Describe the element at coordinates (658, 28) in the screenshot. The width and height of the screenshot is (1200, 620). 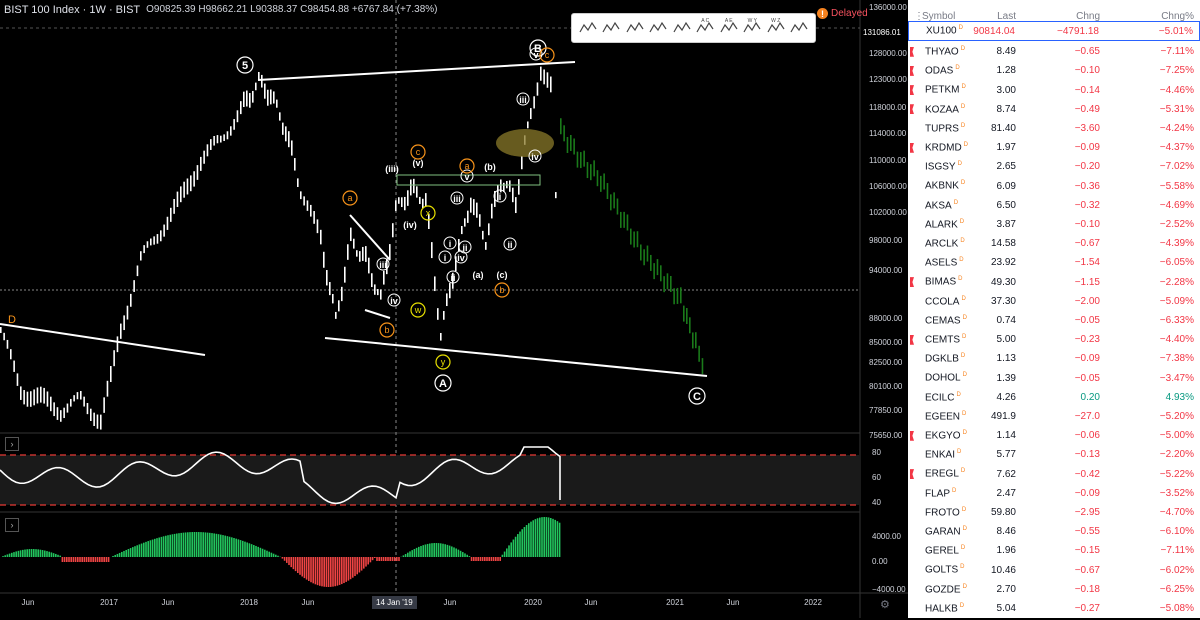
I see `text-lines-tool-icon` at that location.